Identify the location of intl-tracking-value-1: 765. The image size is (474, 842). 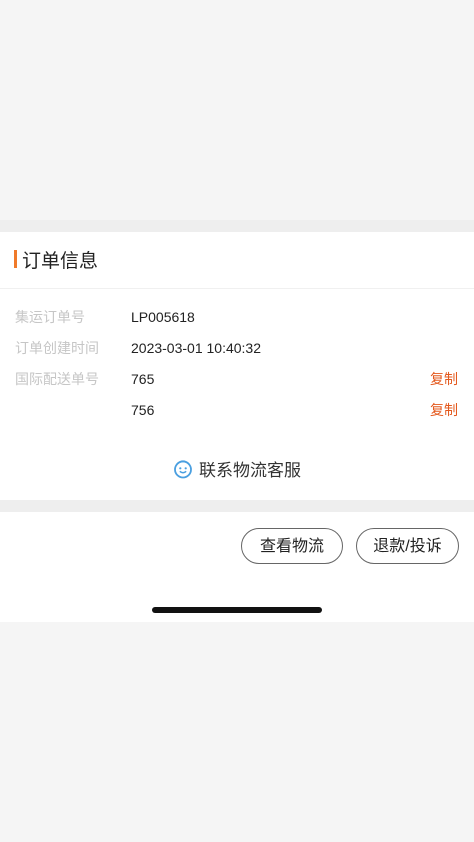
(143, 379).